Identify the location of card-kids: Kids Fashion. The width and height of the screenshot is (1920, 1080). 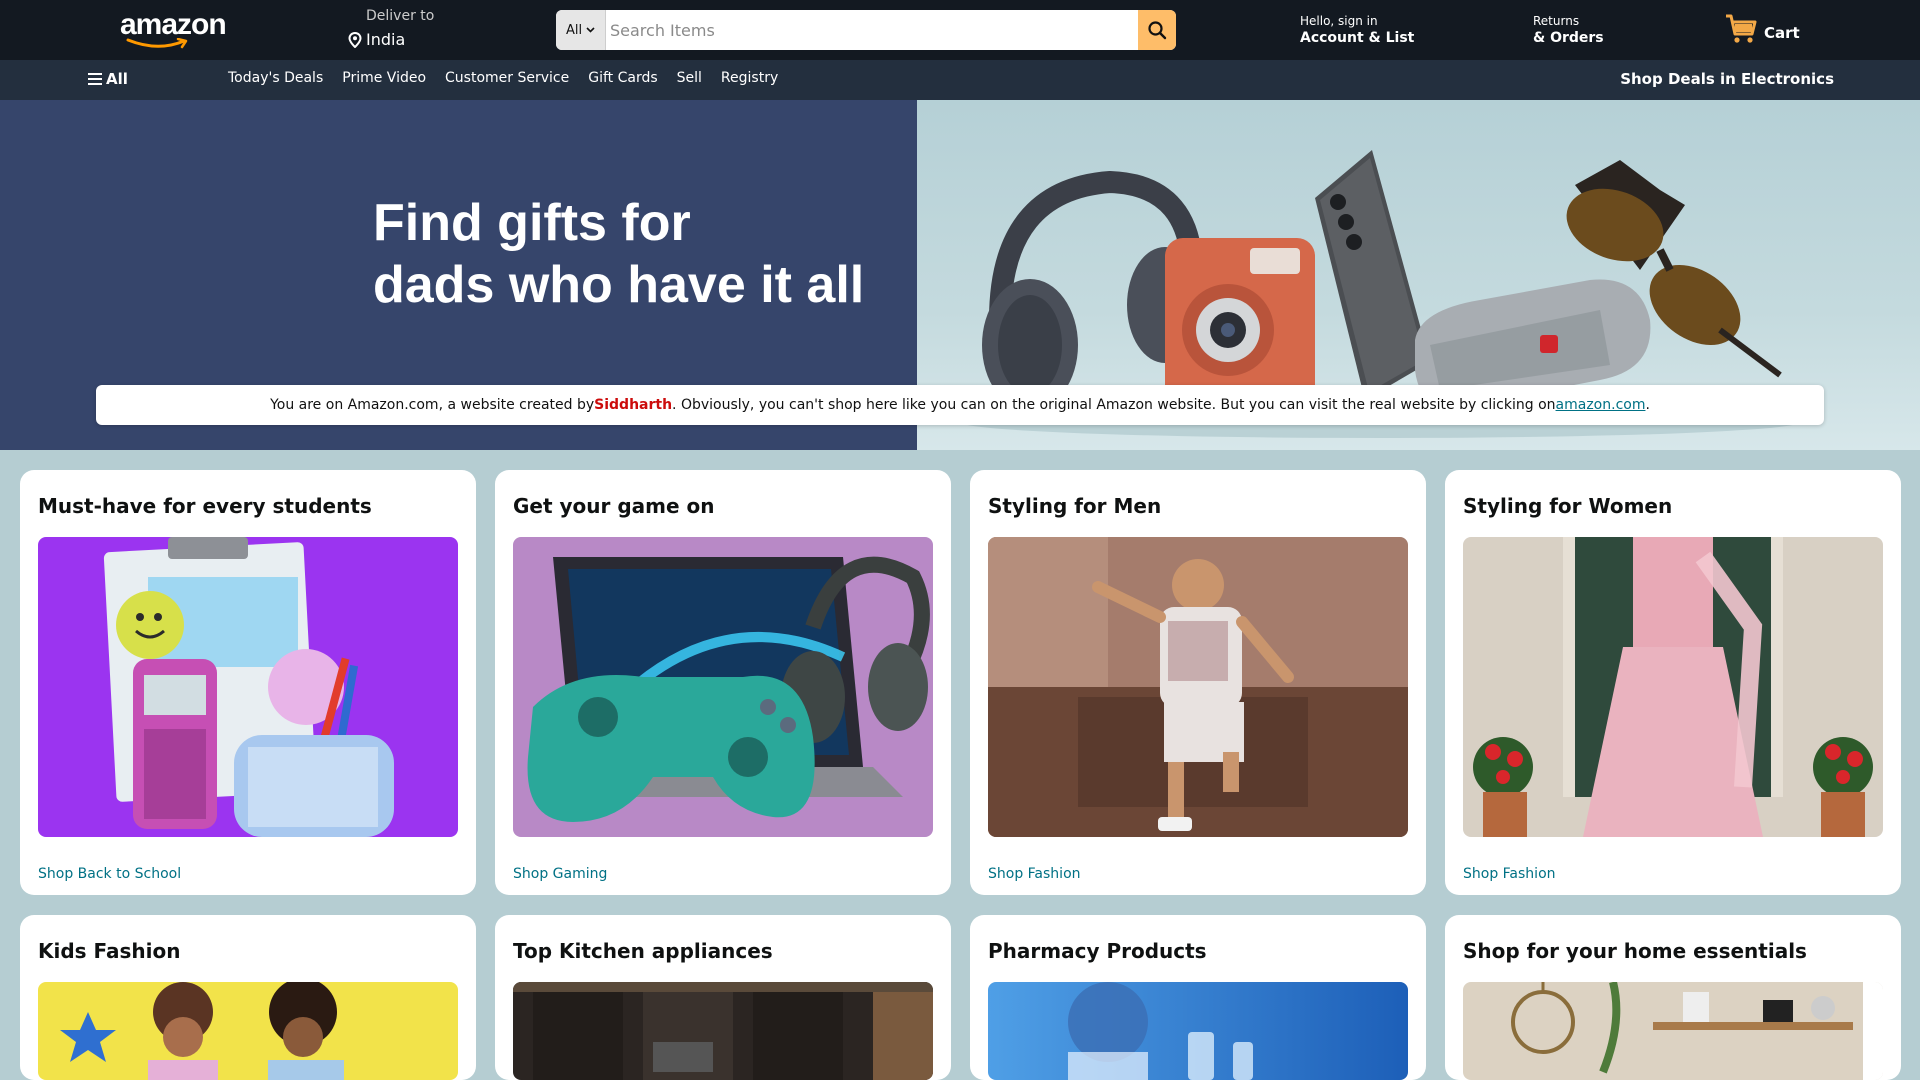
(248, 997).